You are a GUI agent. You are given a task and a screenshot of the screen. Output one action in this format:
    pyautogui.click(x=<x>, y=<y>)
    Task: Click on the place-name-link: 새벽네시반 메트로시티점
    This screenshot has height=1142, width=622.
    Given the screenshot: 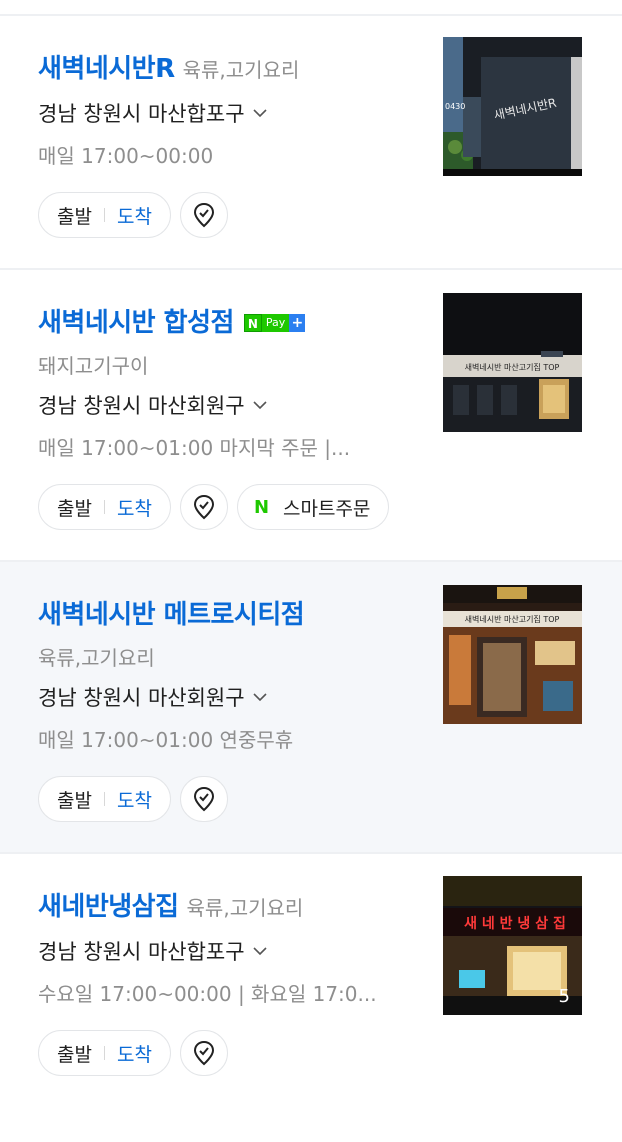 What is the action you would take?
    pyautogui.click(x=171, y=612)
    